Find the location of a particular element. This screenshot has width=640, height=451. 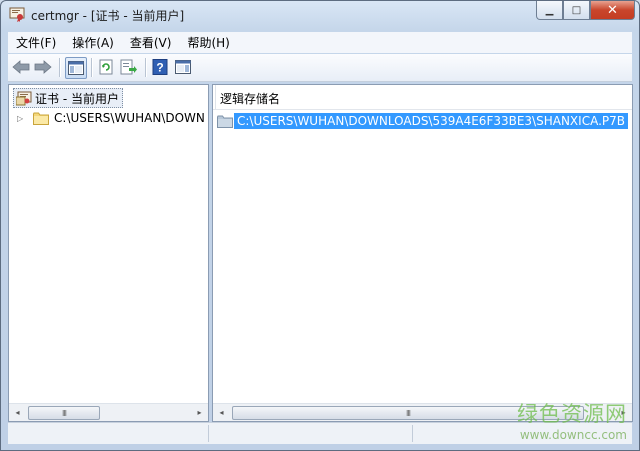

caption-buttons: ▁ □ ✕ is located at coordinates (585, 11).